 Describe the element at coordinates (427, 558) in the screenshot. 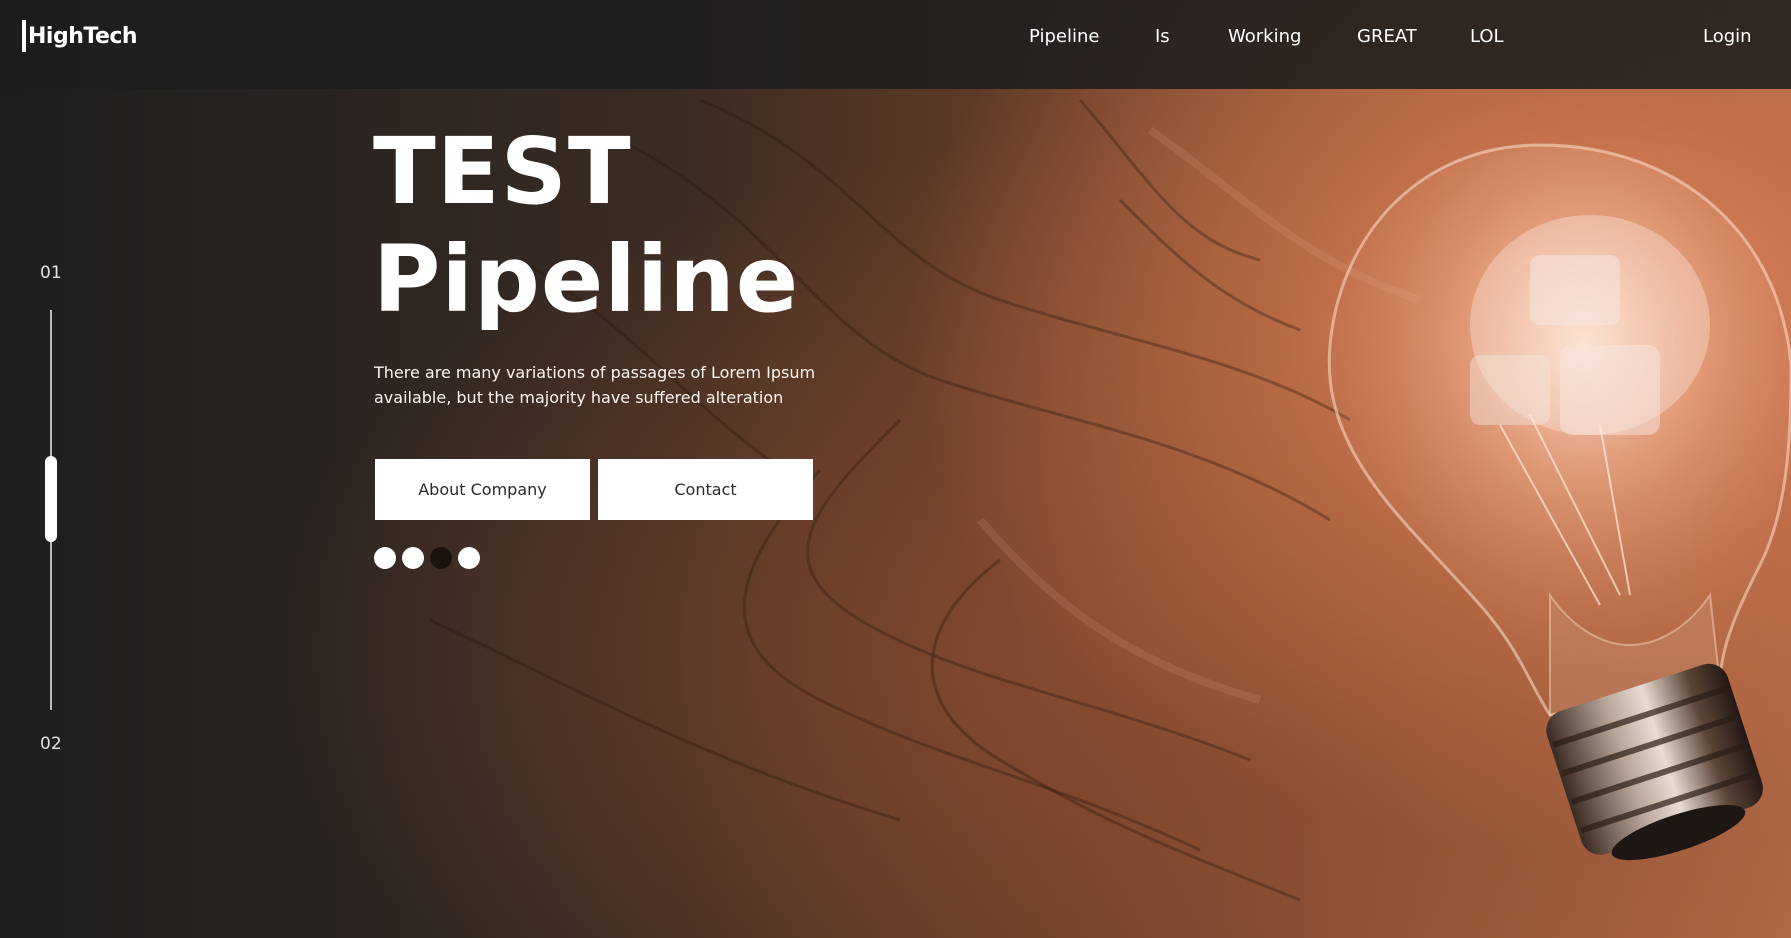

I see `carousel-dots` at that location.